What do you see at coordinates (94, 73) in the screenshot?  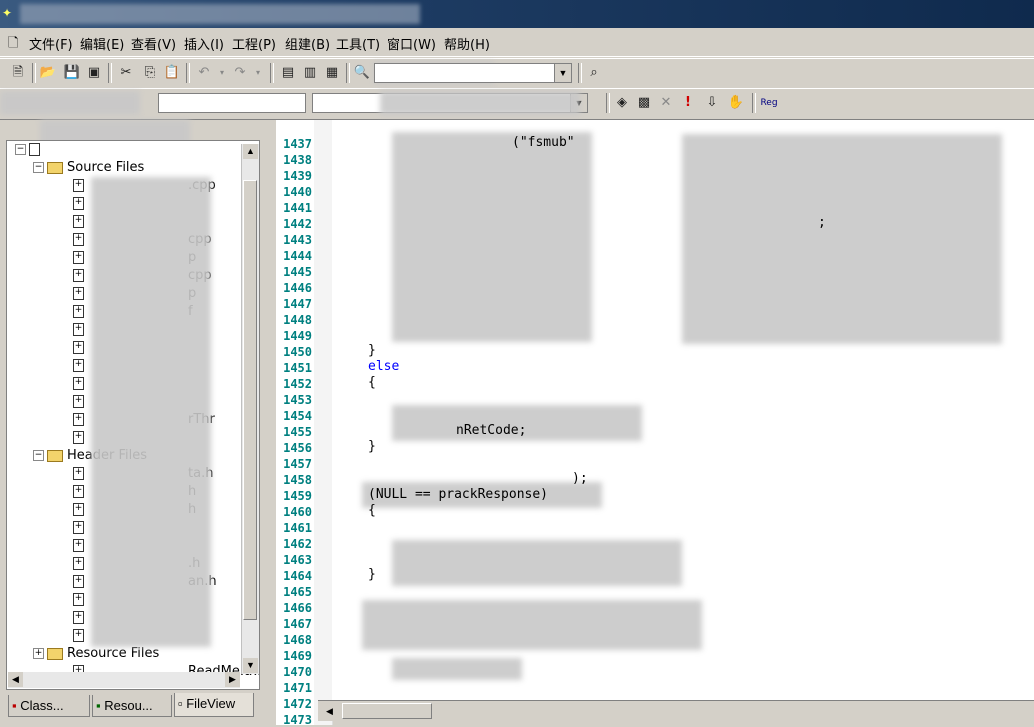 I see `save-all-icon: ▣` at bounding box center [94, 73].